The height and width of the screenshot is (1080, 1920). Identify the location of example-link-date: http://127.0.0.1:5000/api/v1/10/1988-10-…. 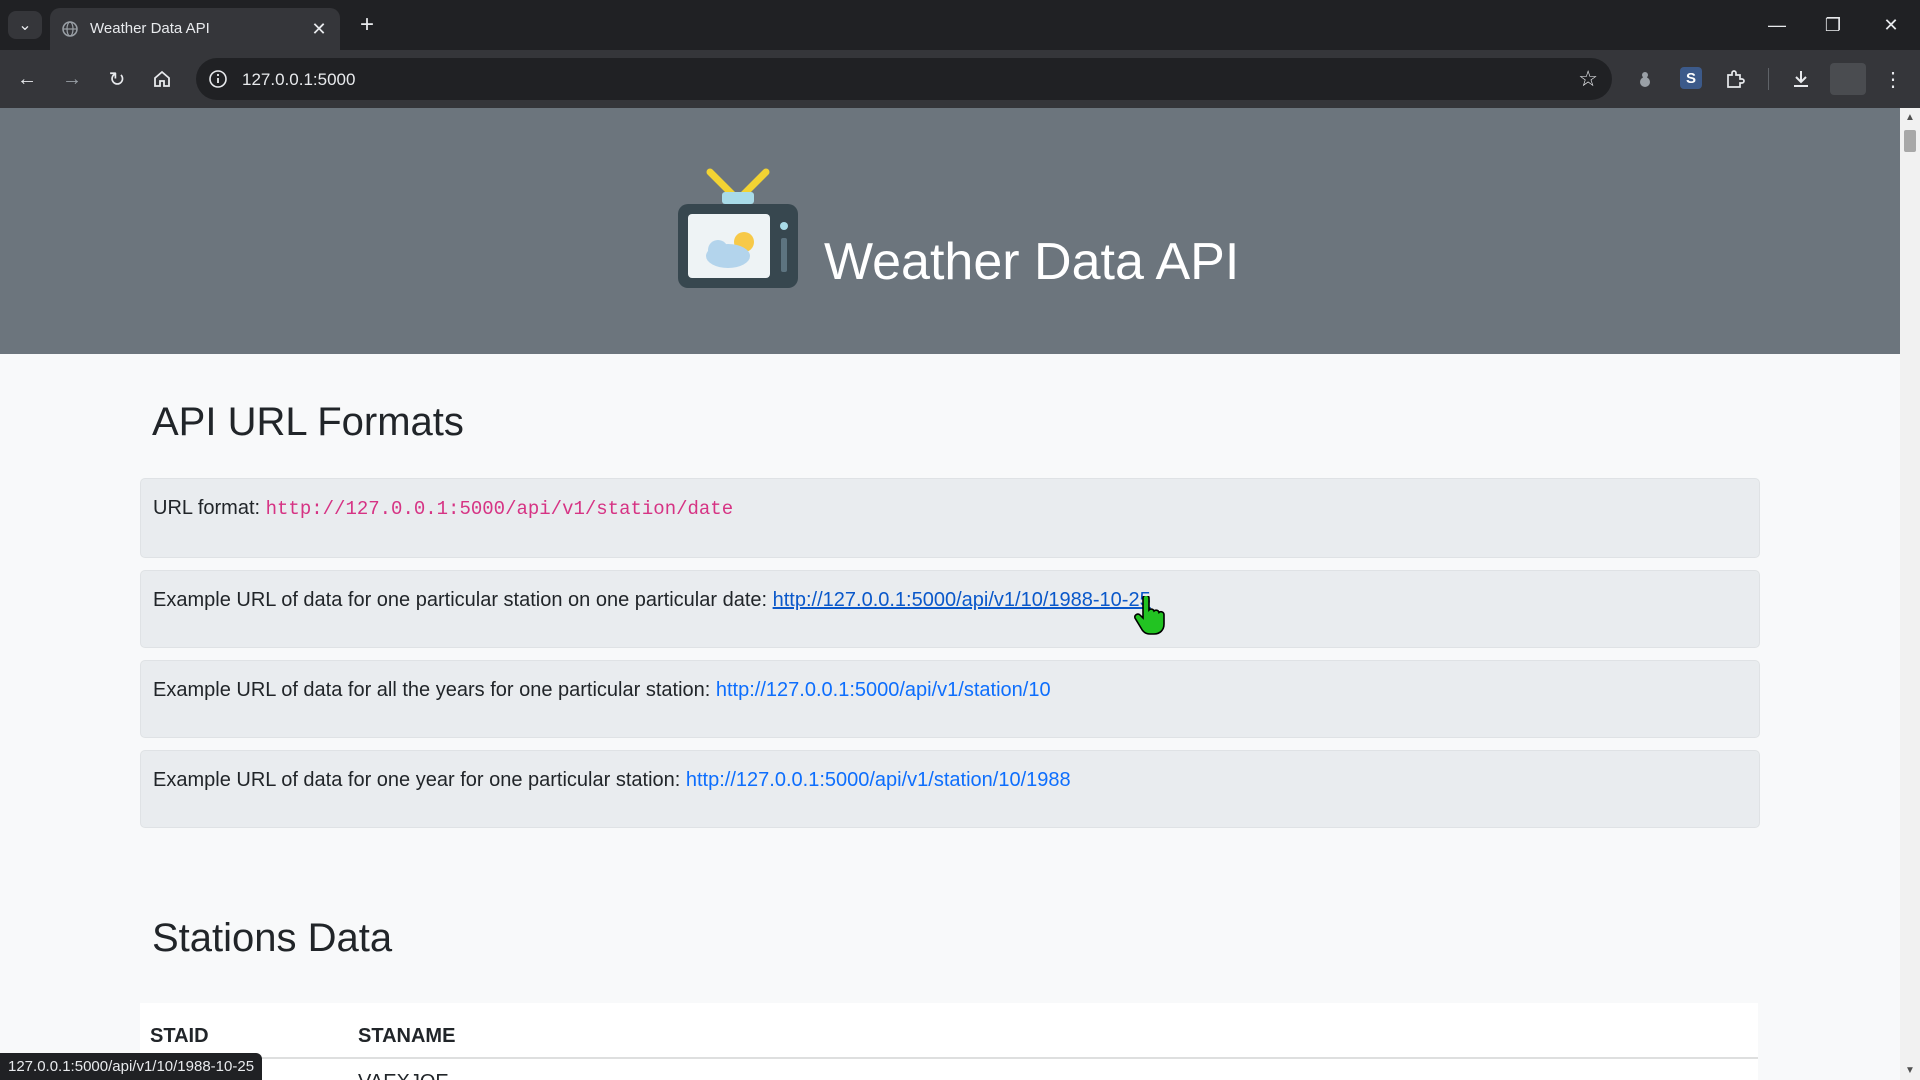
(962, 600).